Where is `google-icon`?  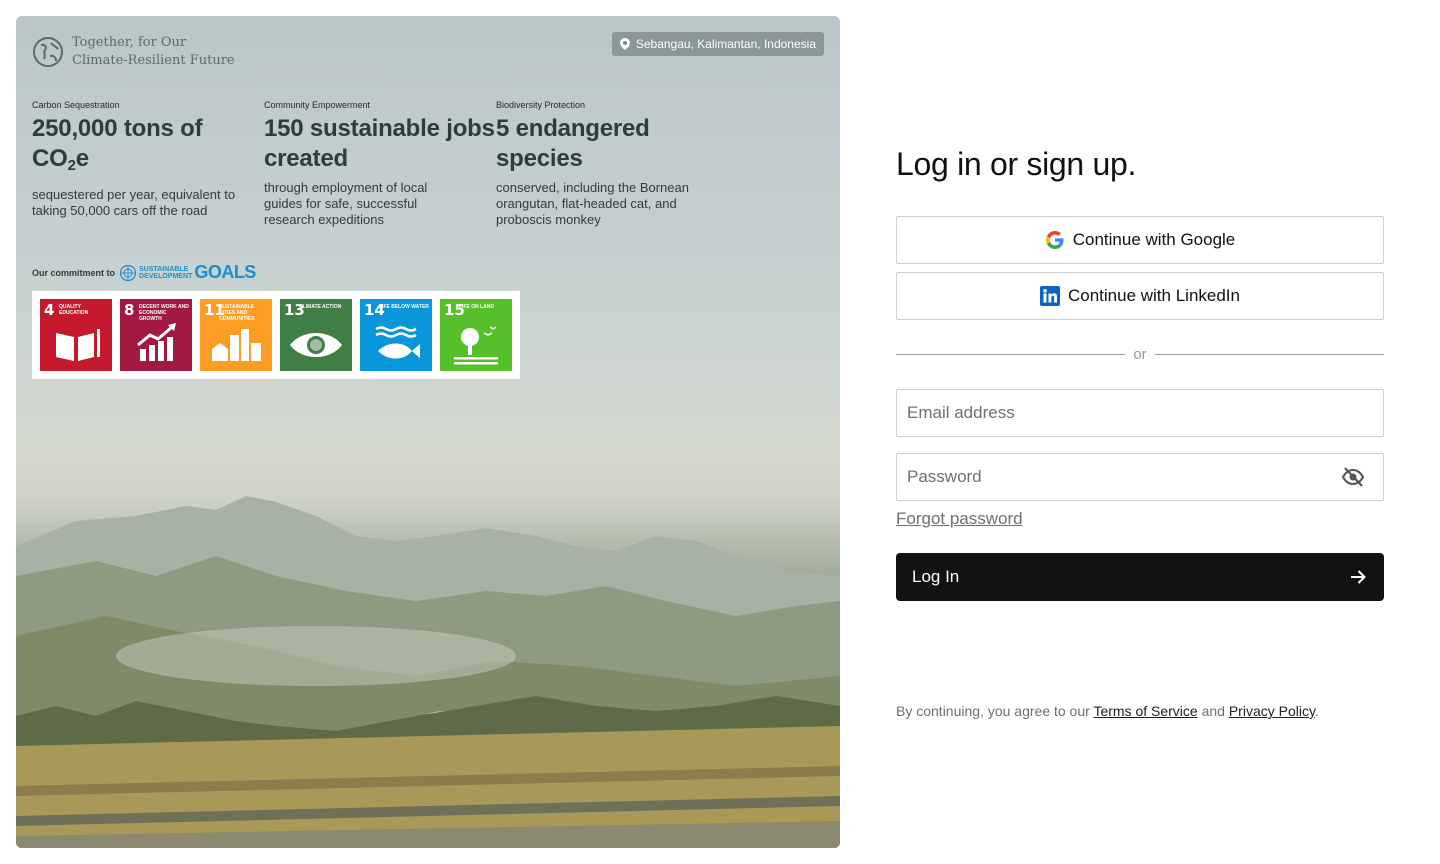 google-icon is located at coordinates (1054, 240).